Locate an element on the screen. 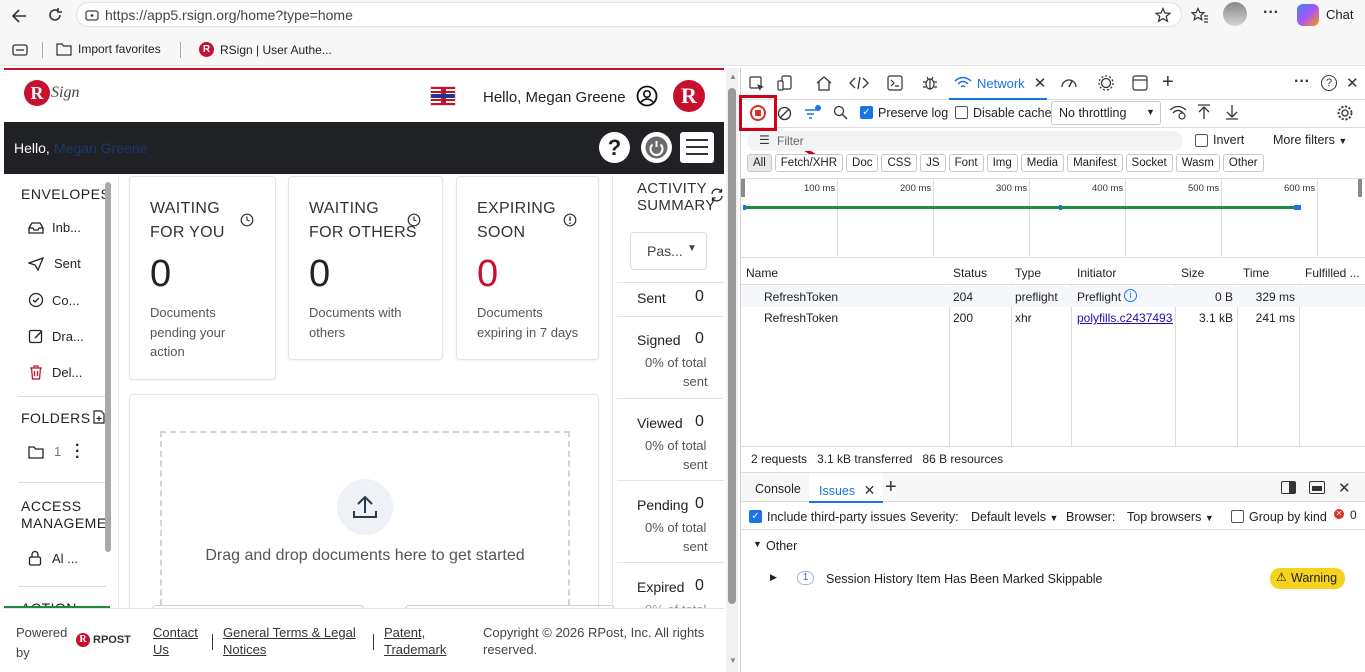 The height and width of the screenshot is (672, 1365). type-filter-manifest: Manifest is located at coordinates (1095, 163).